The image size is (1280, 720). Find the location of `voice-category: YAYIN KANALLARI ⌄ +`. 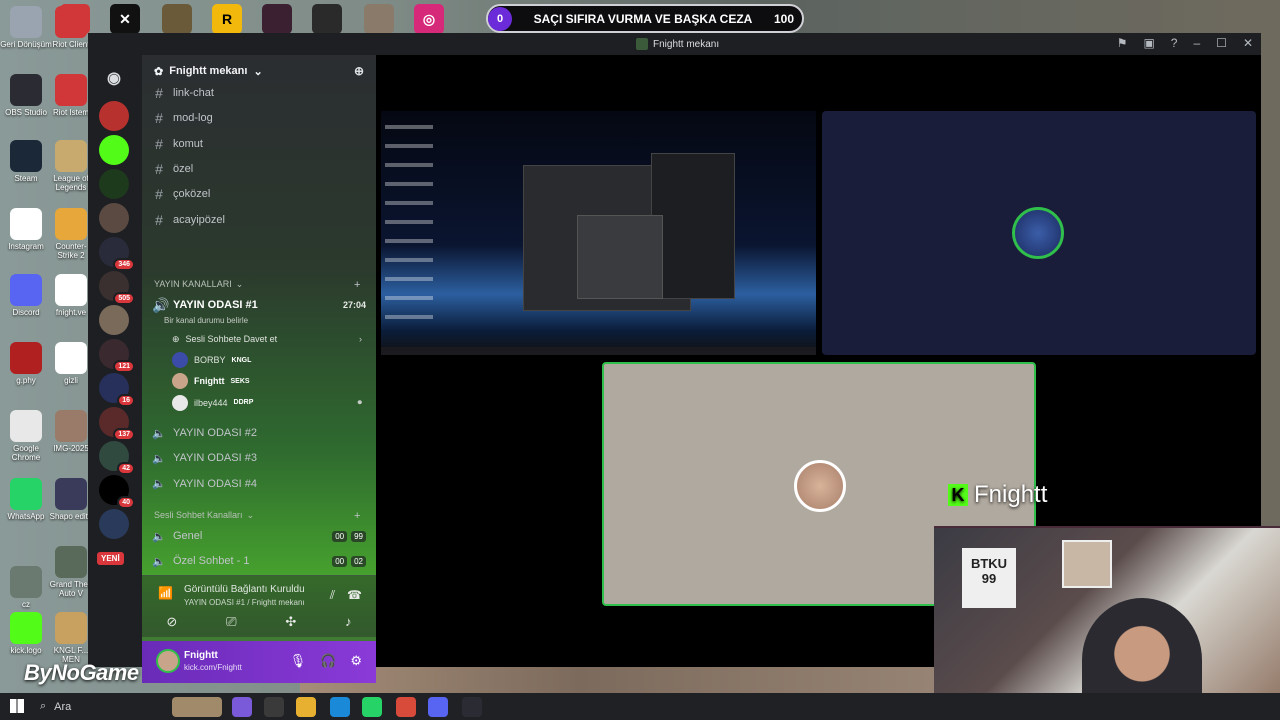

voice-category: YAYIN KANALLARI ⌄ + is located at coordinates (261, 285).